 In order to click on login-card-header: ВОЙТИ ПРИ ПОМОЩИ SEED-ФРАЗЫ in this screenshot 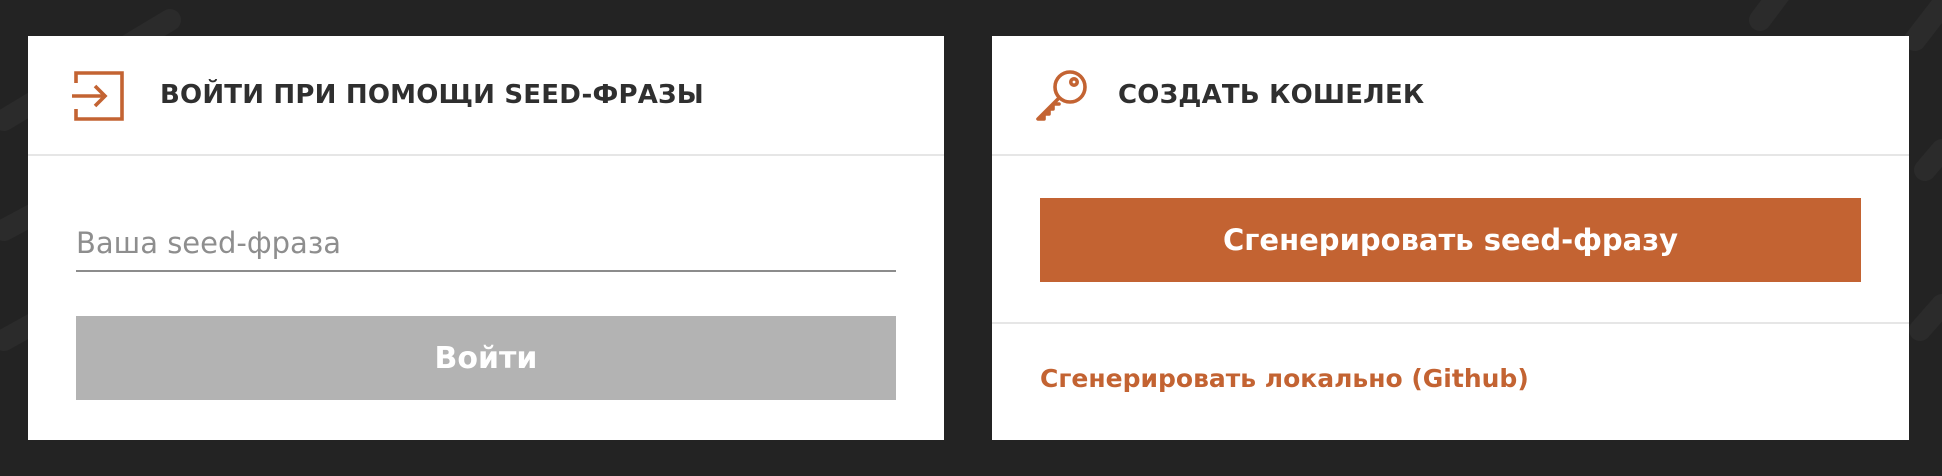, I will do `click(486, 96)`.